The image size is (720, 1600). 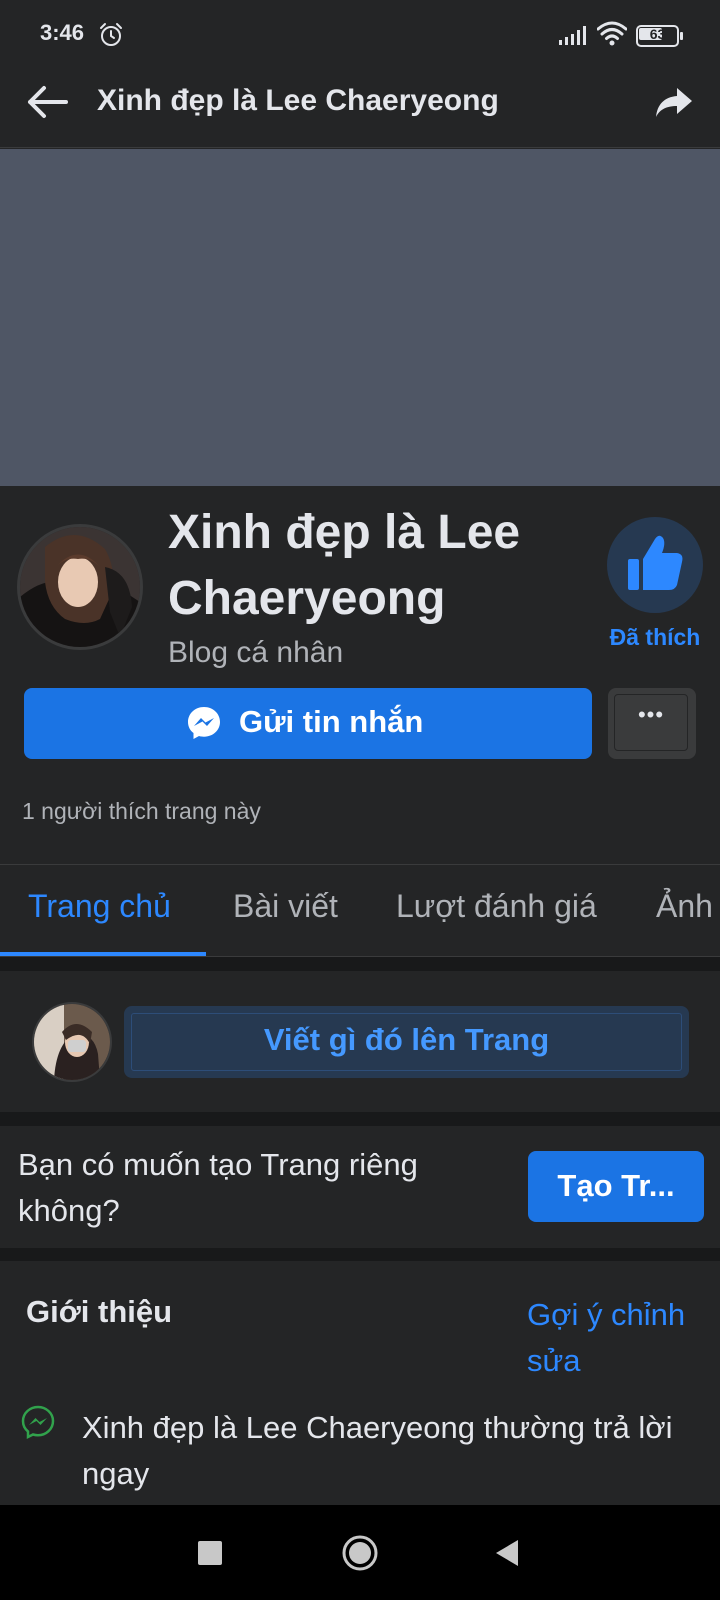 What do you see at coordinates (406, 1039) in the screenshot?
I see `composer-placeholder: Viết gì đó lên Trang` at bounding box center [406, 1039].